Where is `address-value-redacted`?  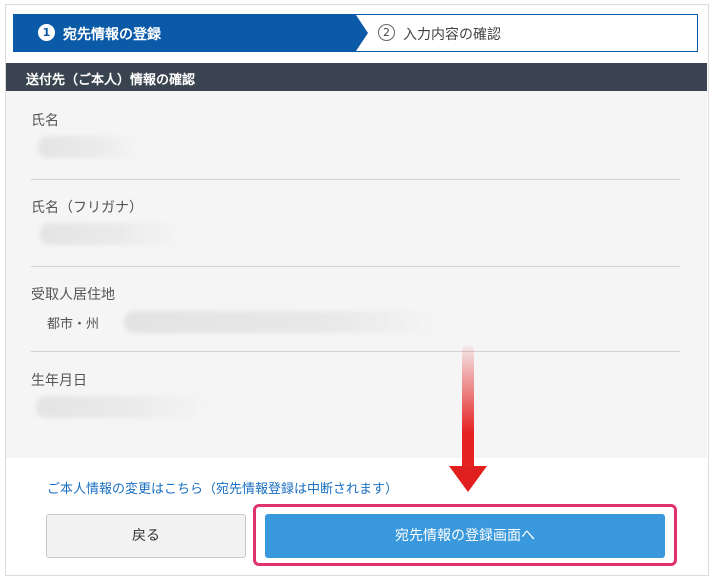
address-value-redacted is located at coordinates (279, 322).